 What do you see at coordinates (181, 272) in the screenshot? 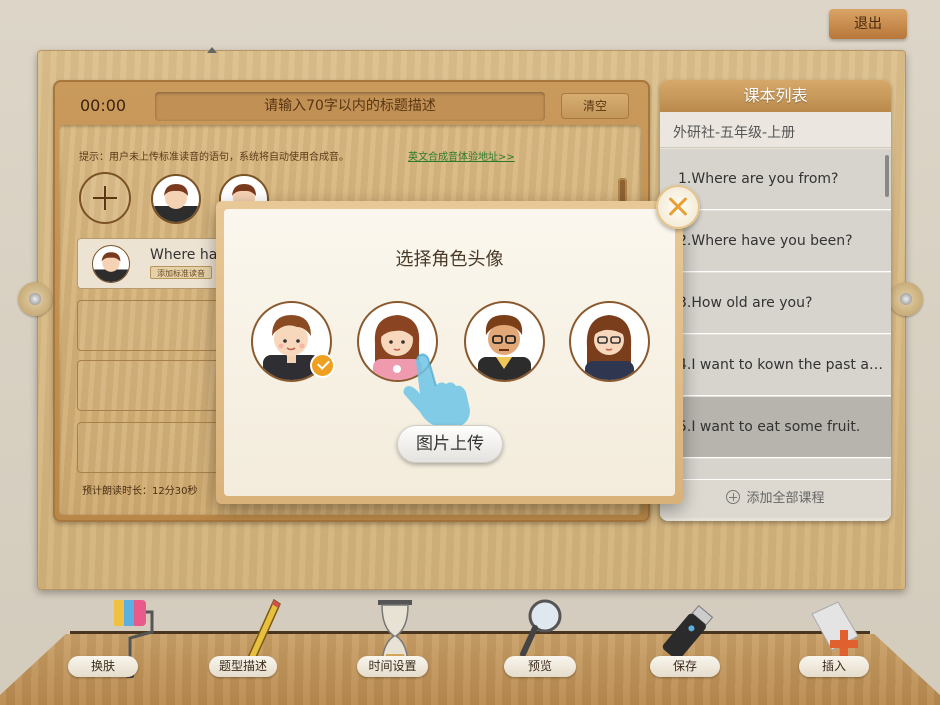
I see `add-audio-button: 添加标准读音` at bounding box center [181, 272].